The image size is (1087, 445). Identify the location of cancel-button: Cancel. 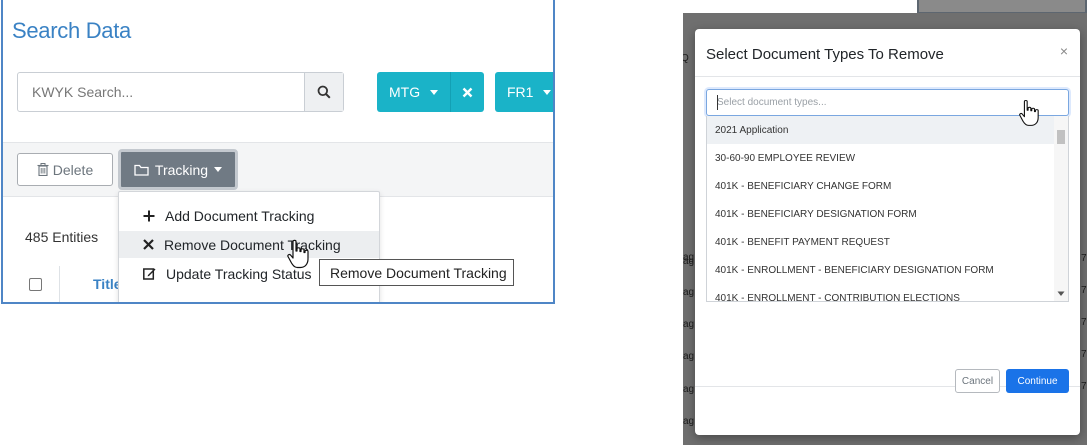
(977, 381).